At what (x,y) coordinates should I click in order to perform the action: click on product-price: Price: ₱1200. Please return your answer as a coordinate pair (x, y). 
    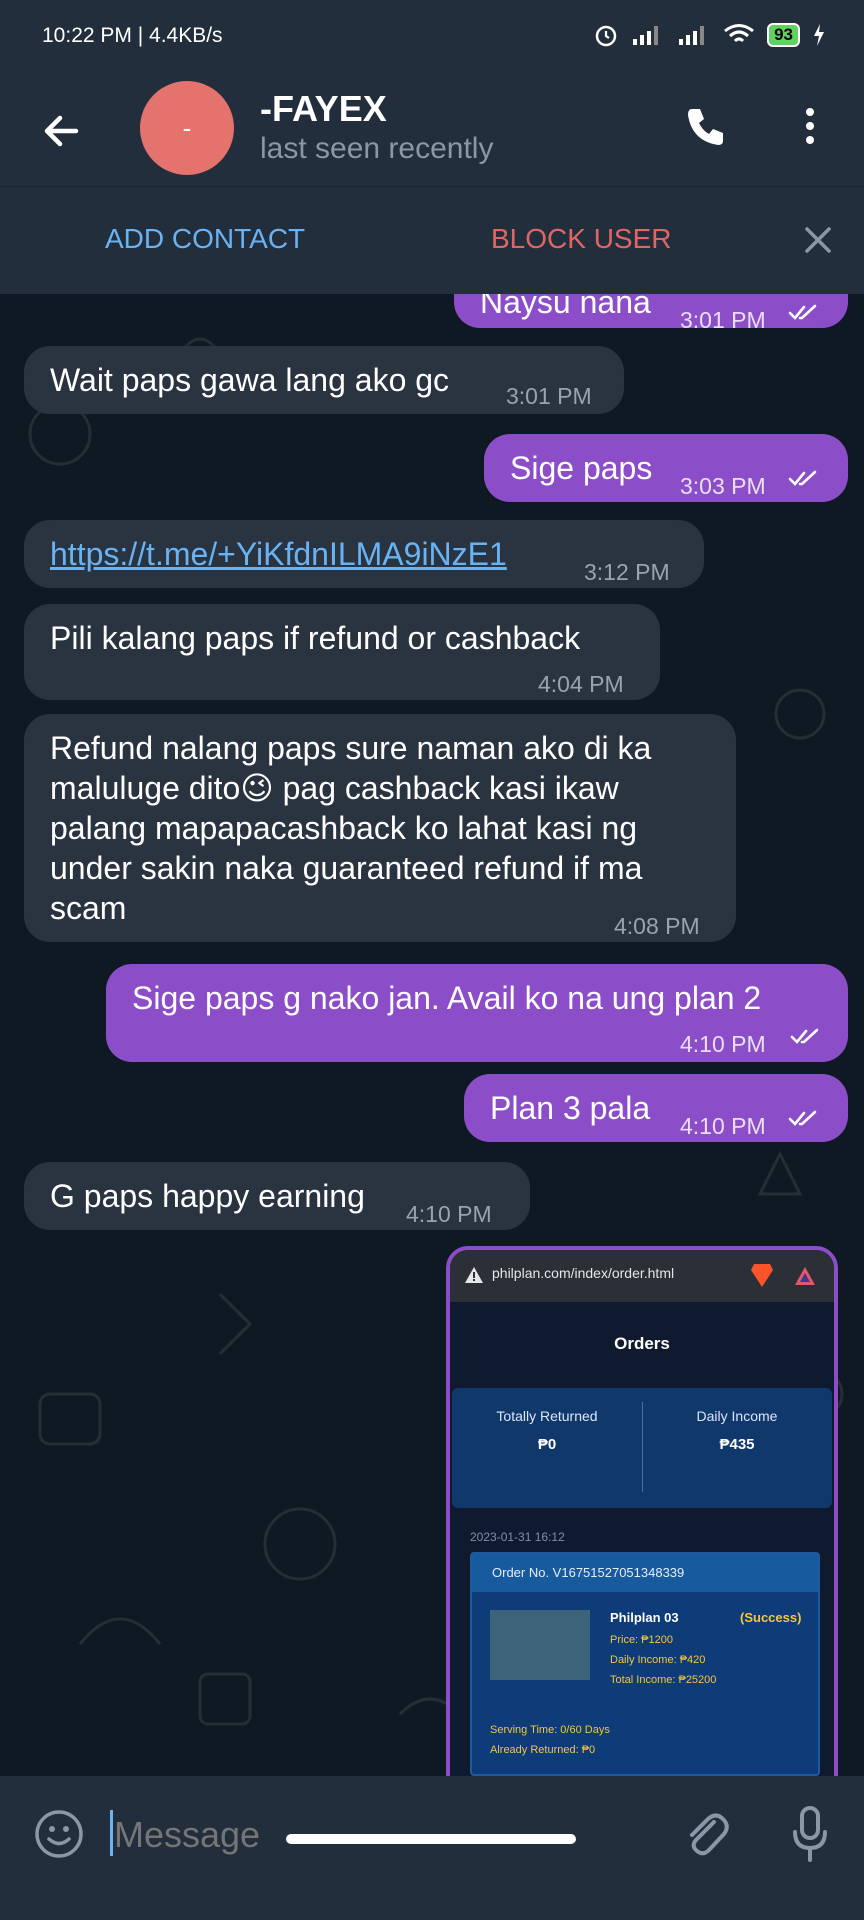
    Looking at the image, I should click on (641, 1640).